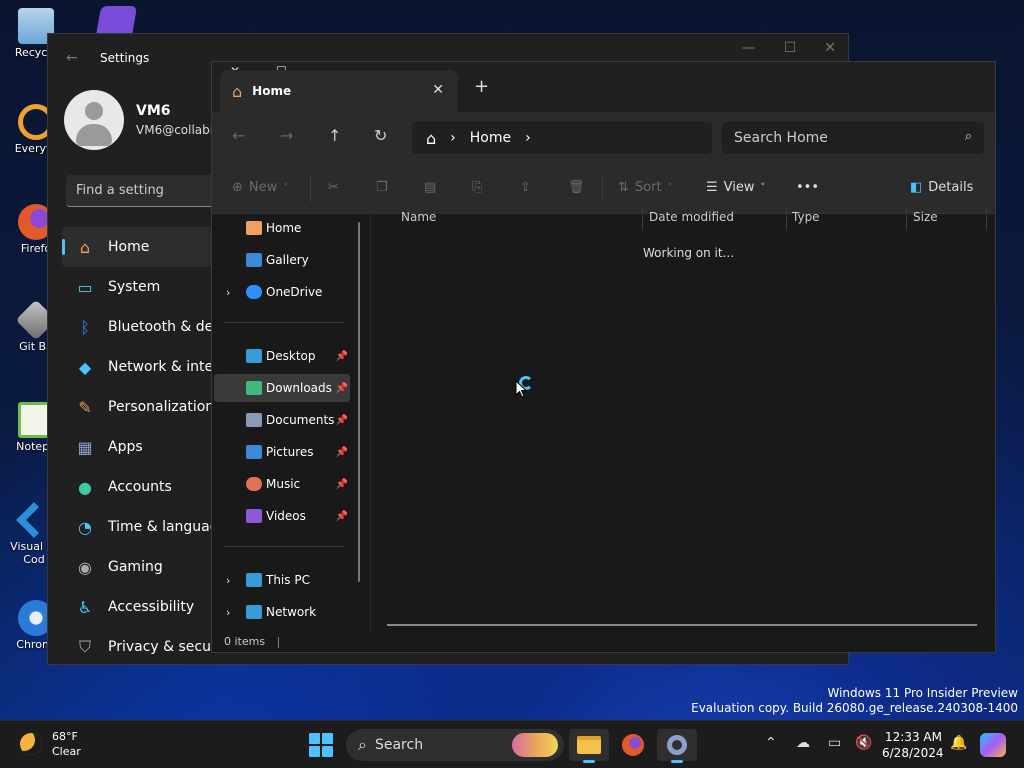 This screenshot has height=768, width=1024. I want to click on volume-muted-icon: 🔇, so click(863, 743).